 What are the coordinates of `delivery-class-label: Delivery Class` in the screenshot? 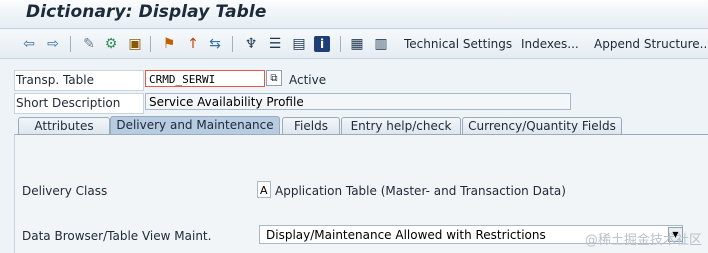 It's located at (65, 191).